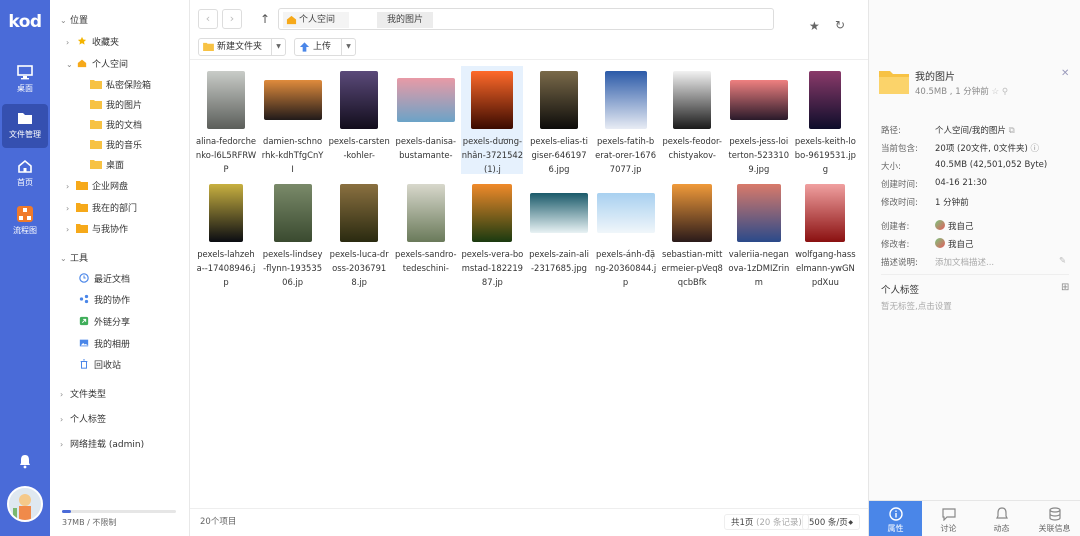  What do you see at coordinates (426, 233) in the screenshot?
I see `file-item: pexels-sandro-tedeschini-` at bounding box center [426, 233].